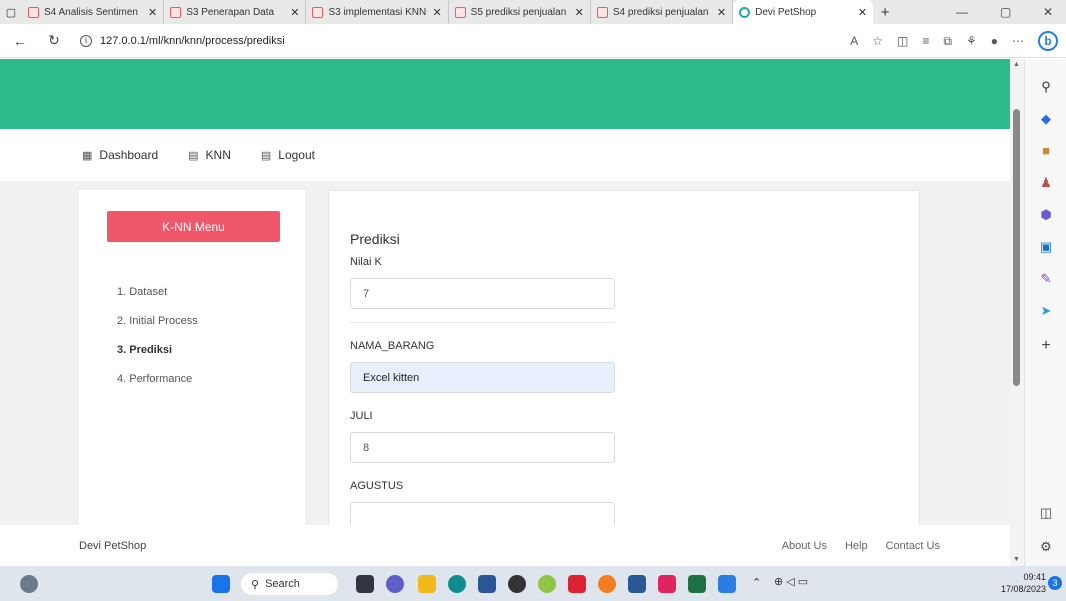 The height and width of the screenshot is (601, 1066). What do you see at coordinates (11, 12) in the screenshot?
I see `tab-actions-icon: ▢` at bounding box center [11, 12].